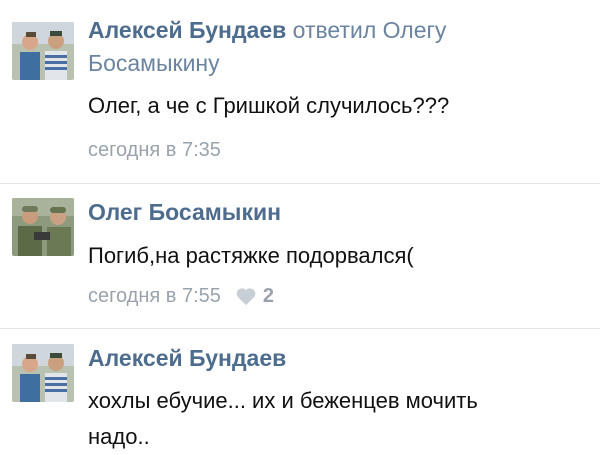  Describe the element at coordinates (269, 105) in the screenshot. I see `comment-text: Олег, а че с Гришкой случилось???` at that location.